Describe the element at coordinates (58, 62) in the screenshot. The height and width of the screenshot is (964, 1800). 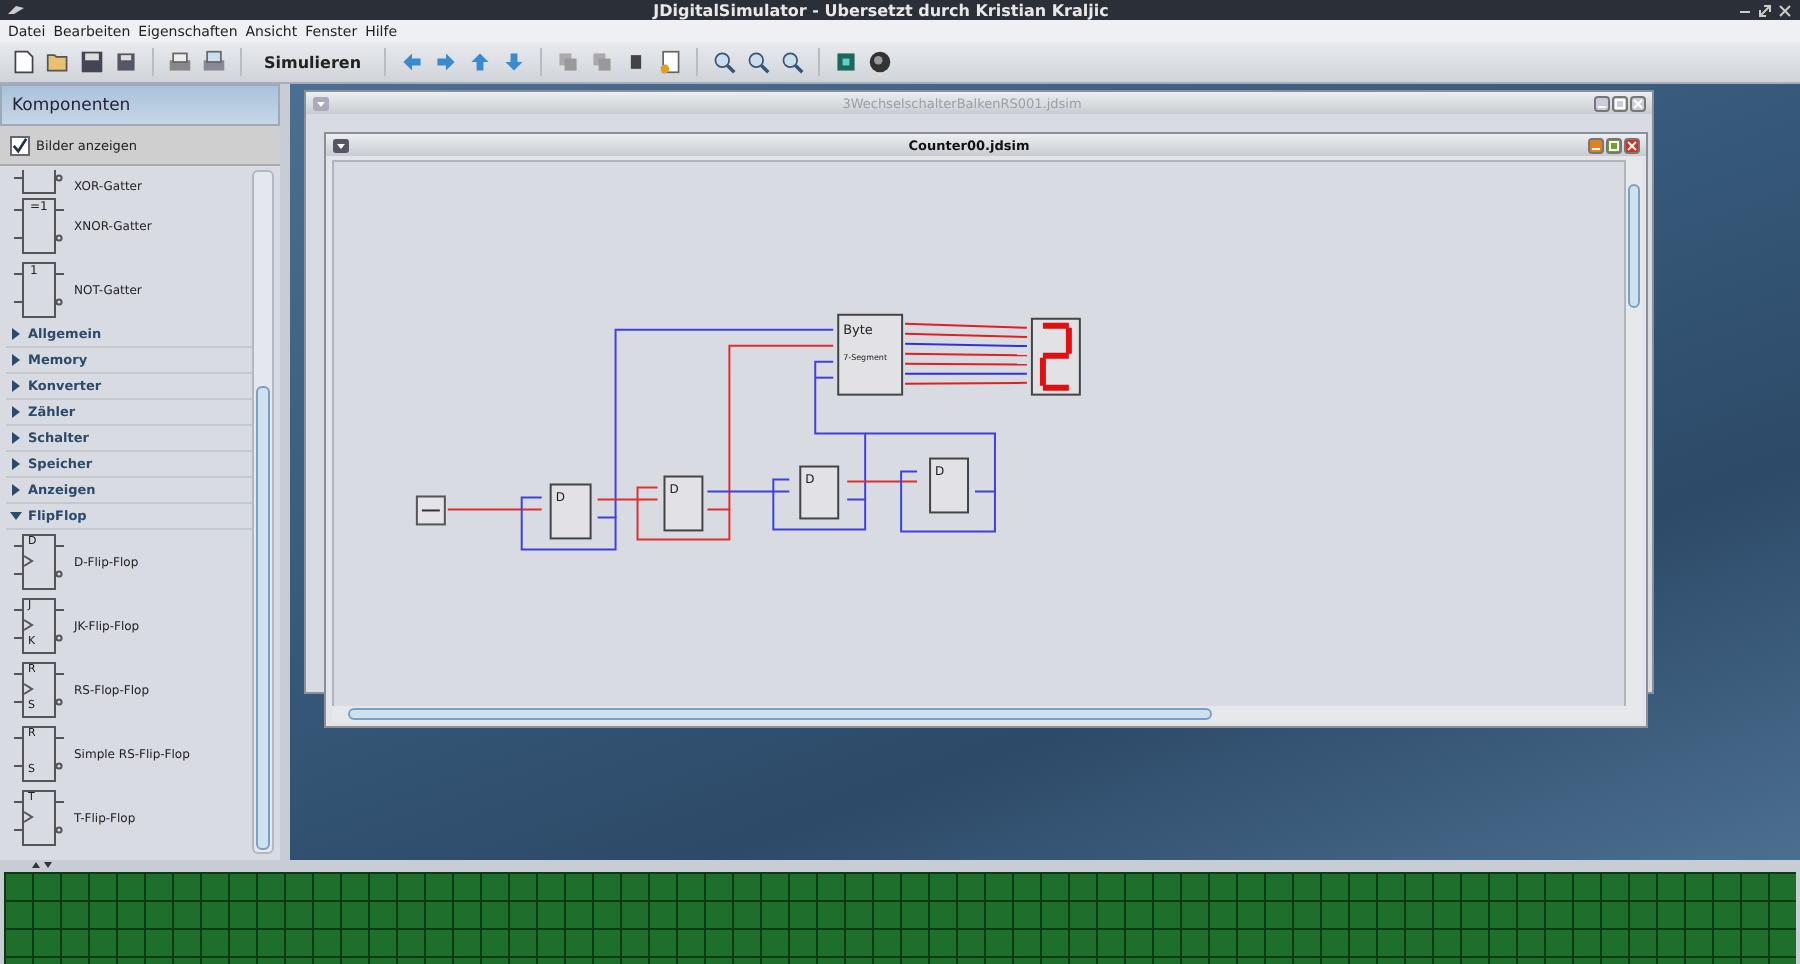
I see `folder-icon` at that location.